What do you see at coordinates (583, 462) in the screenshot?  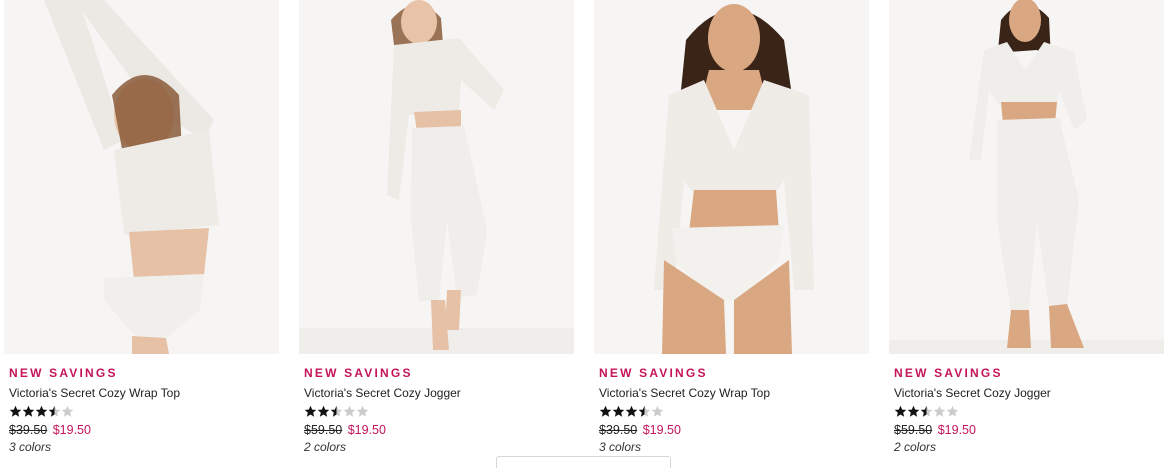 I see `load-more-button` at bounding box center [583, 462].